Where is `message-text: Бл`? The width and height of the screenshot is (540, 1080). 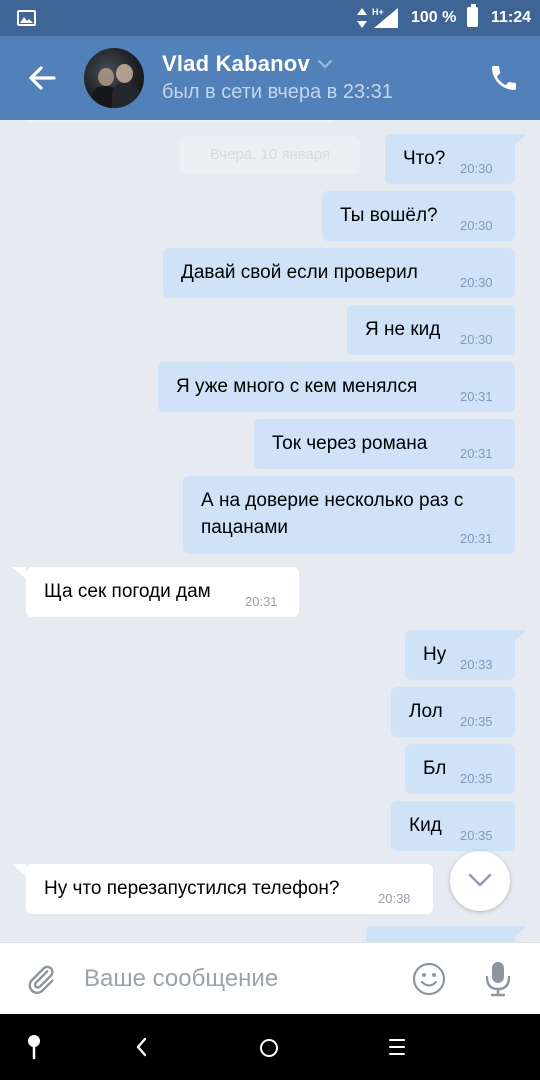
message-text: Бл is located at coordinates (435, 768).